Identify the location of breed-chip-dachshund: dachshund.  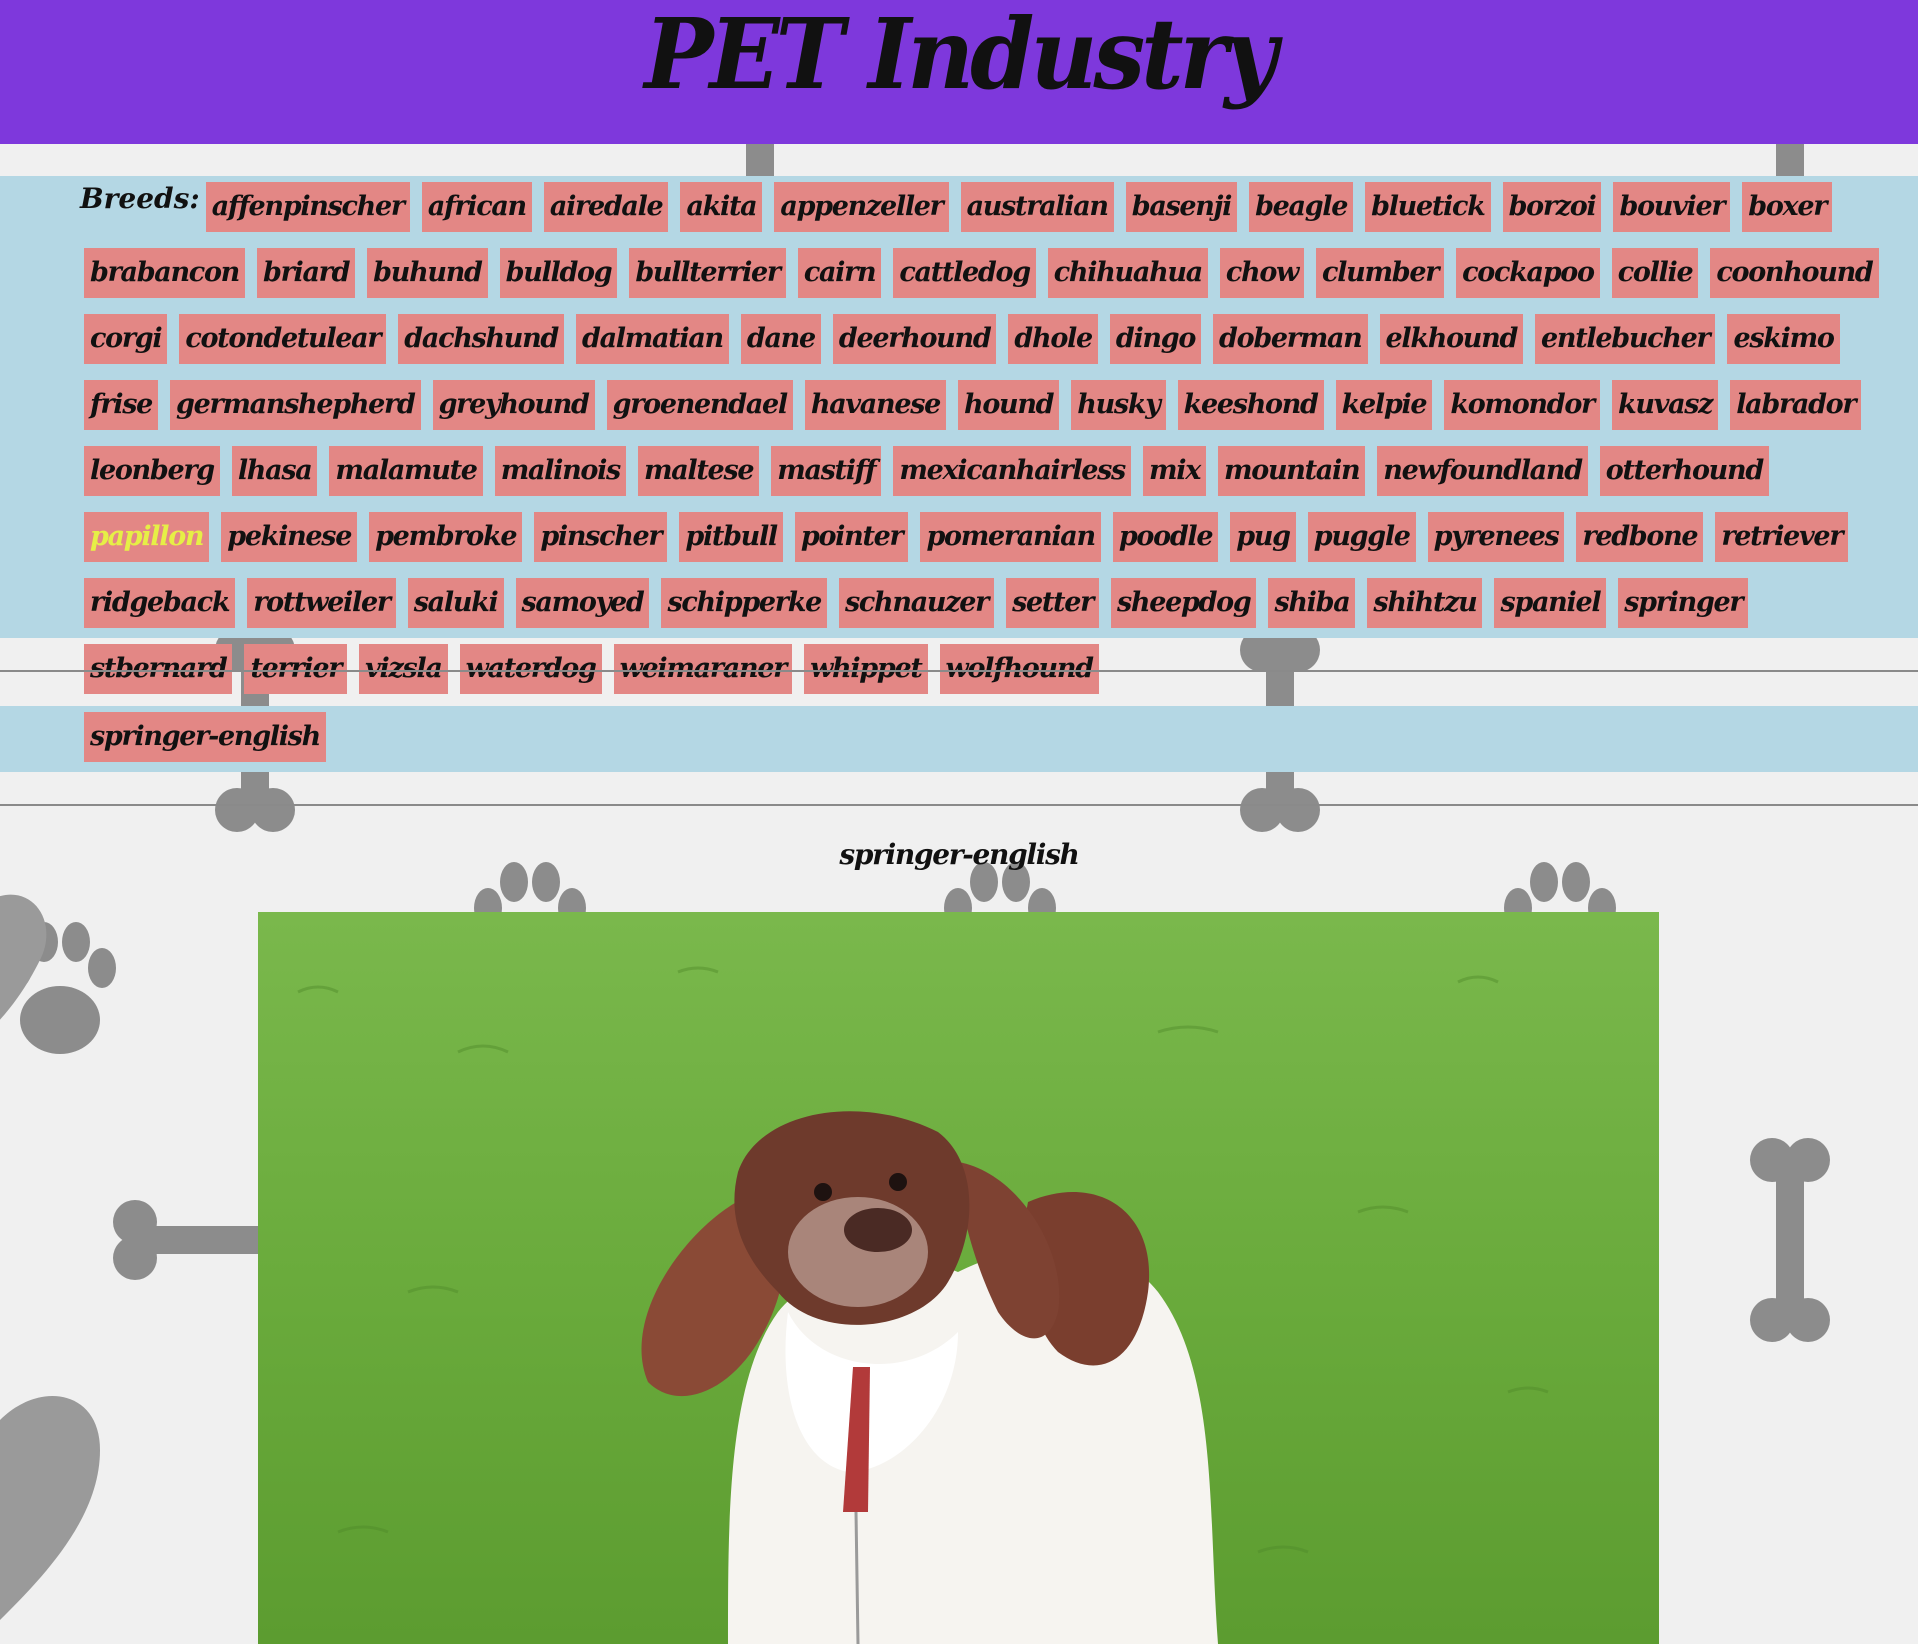
(481, 339).